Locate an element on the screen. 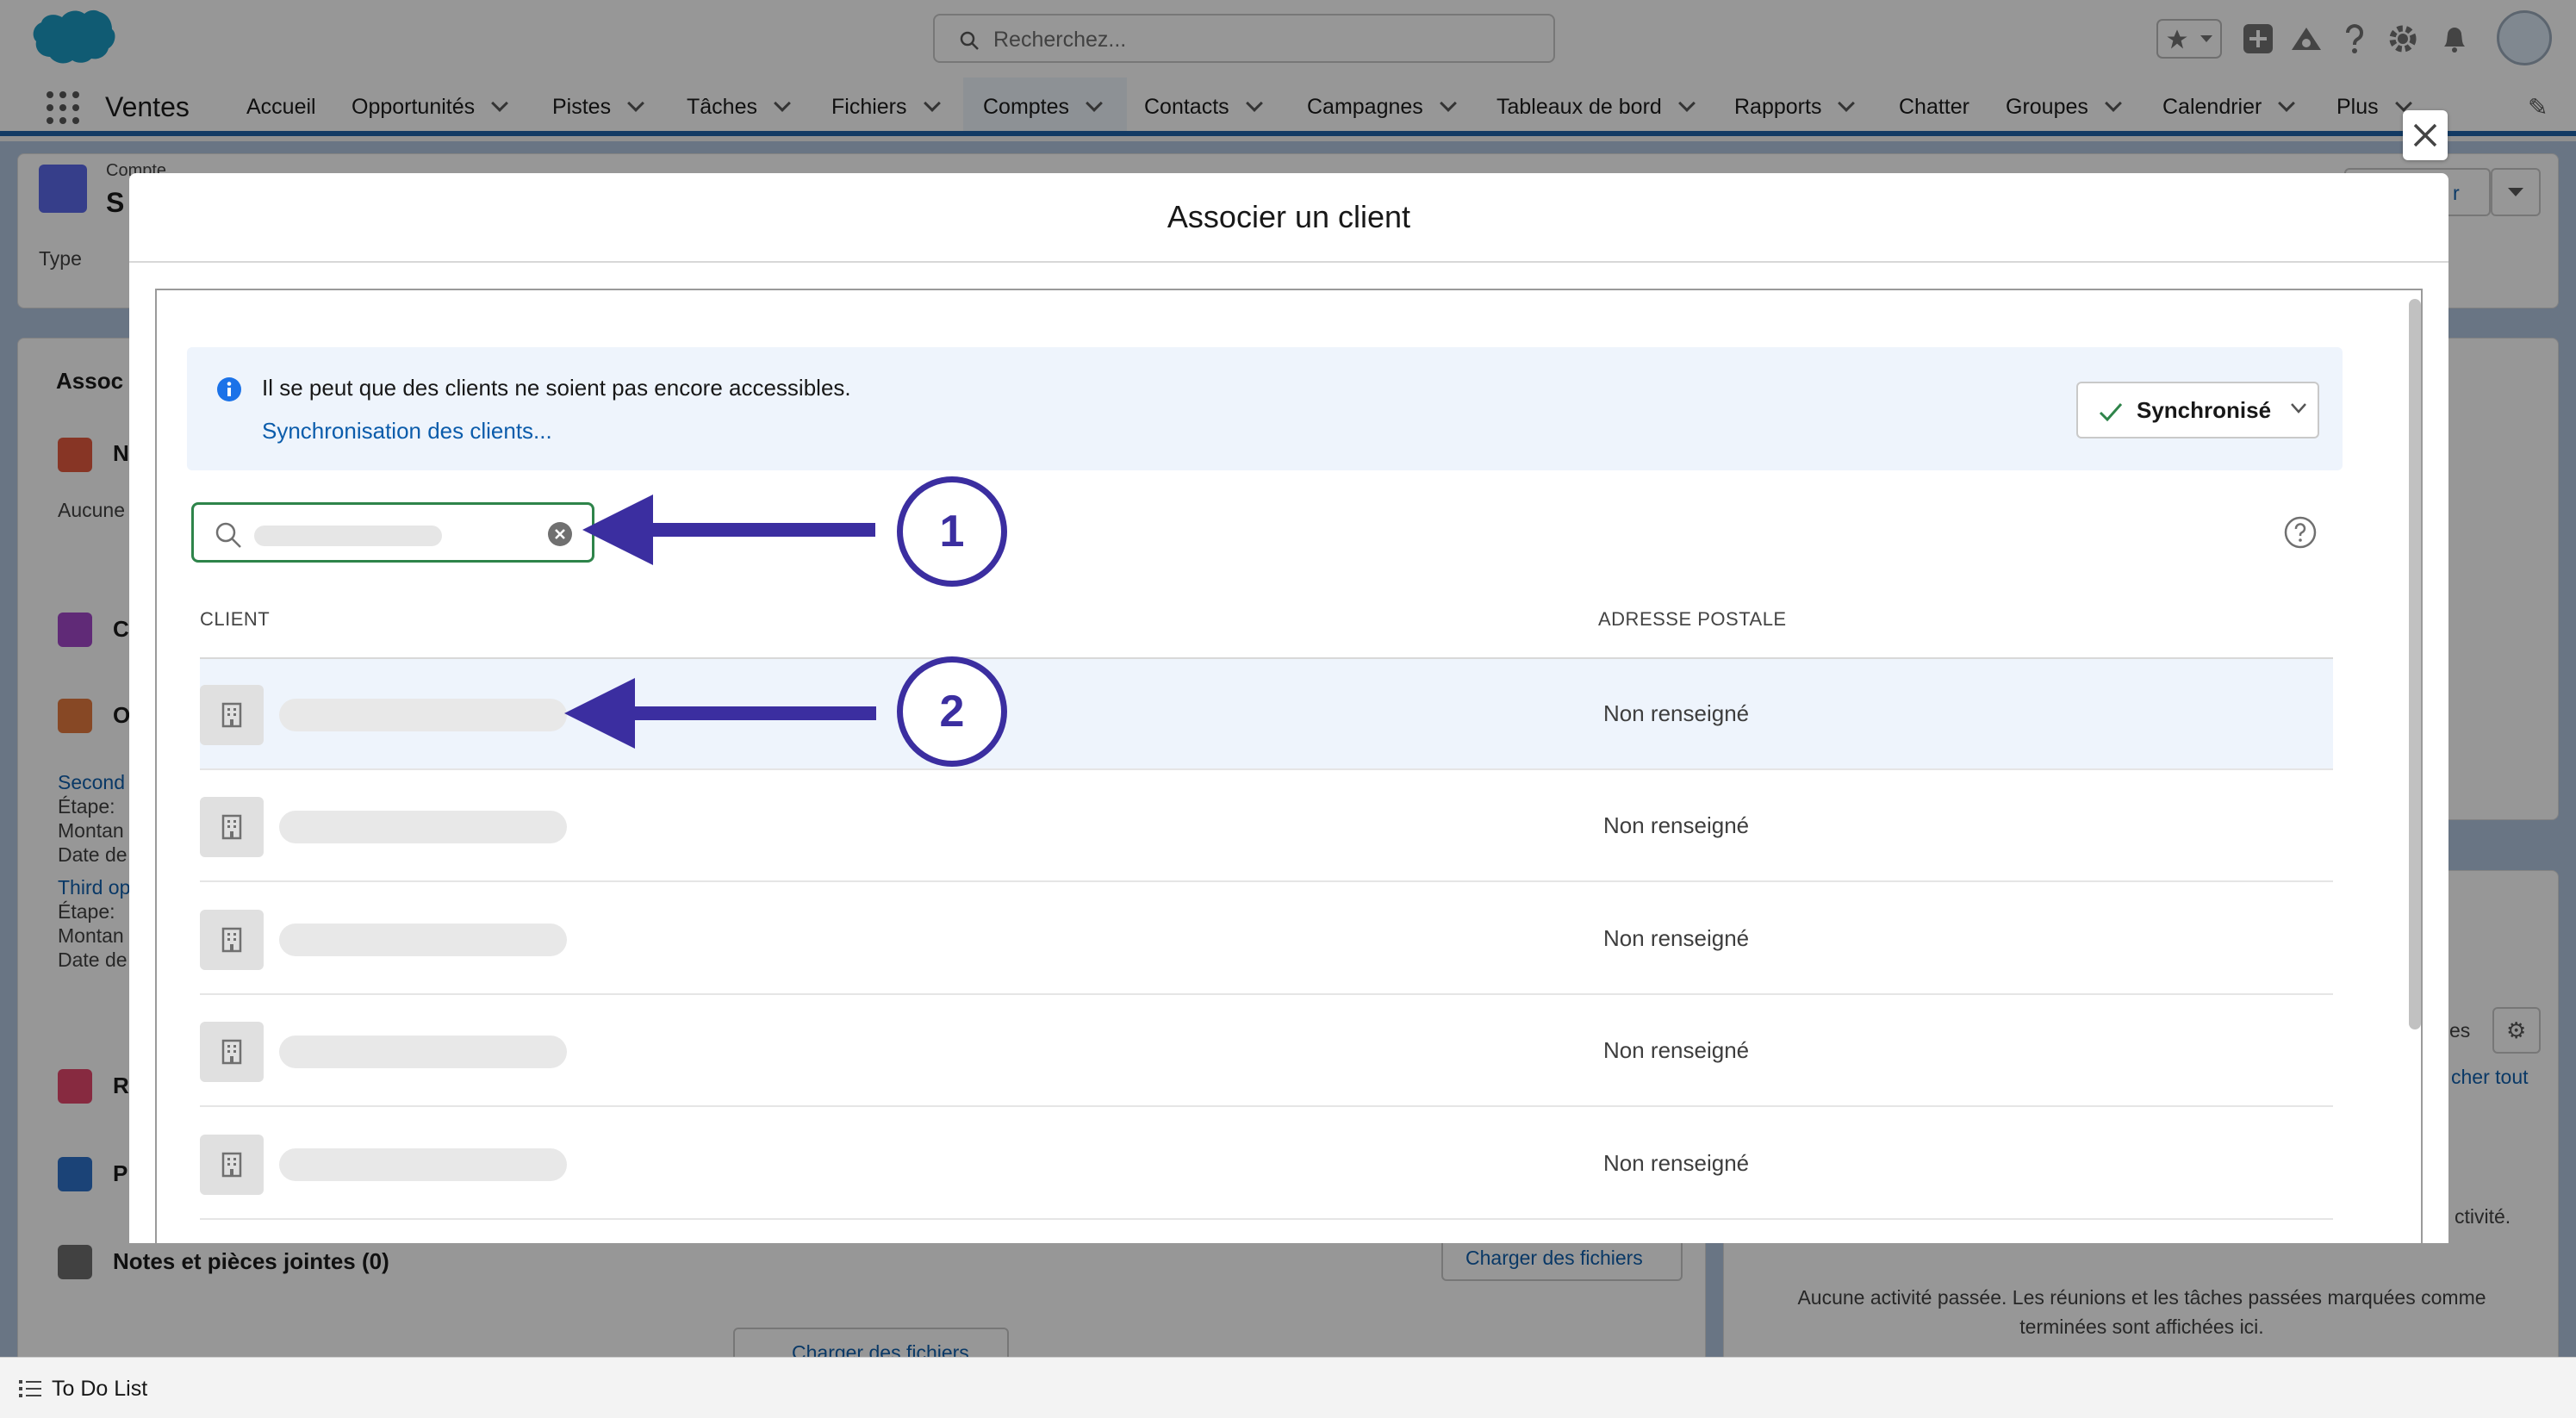 The image size is (2576, 1418). close-icon is located at coordinates (2425, 135).